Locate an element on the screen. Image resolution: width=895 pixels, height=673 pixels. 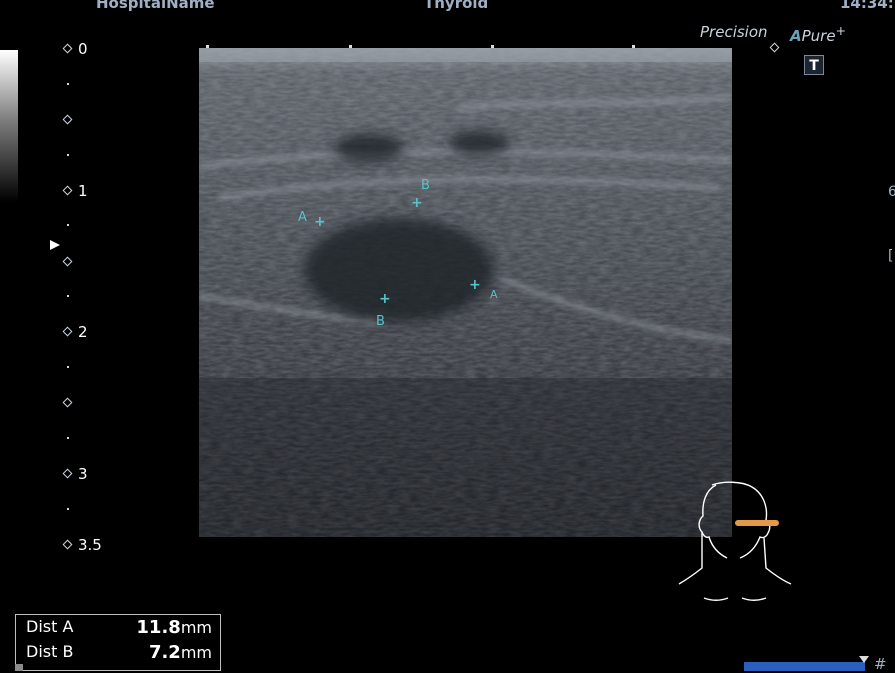
measurement-name: Dist B is located at coordinates (50, 651).